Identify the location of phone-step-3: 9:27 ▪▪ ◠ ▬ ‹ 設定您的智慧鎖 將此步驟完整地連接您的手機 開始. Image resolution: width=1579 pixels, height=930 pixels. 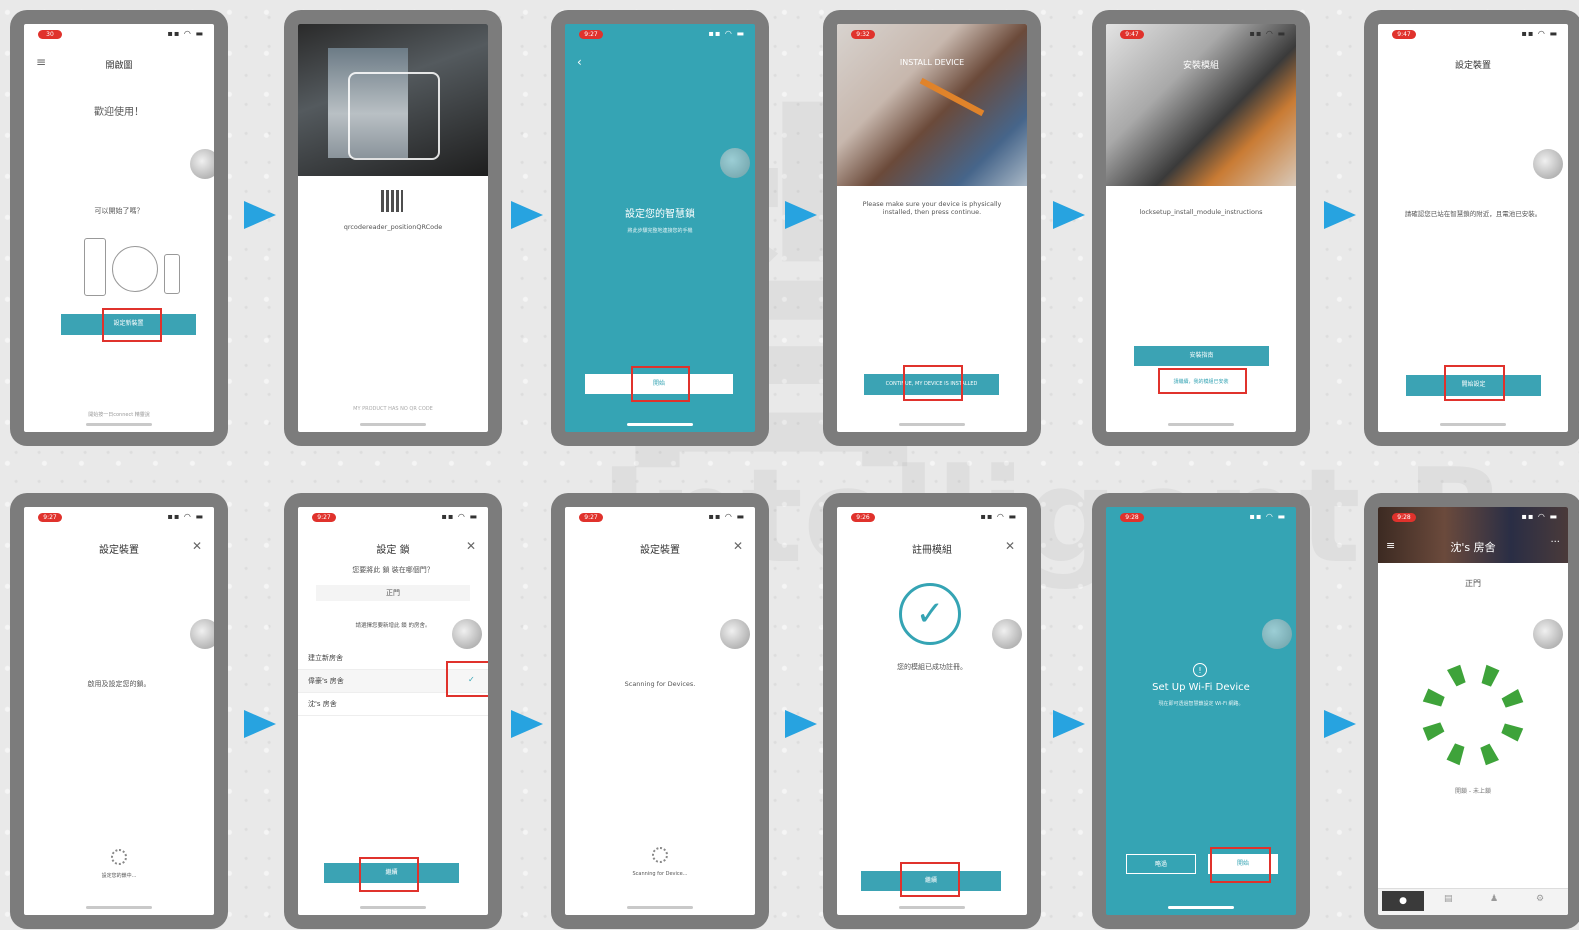
(660, 228).